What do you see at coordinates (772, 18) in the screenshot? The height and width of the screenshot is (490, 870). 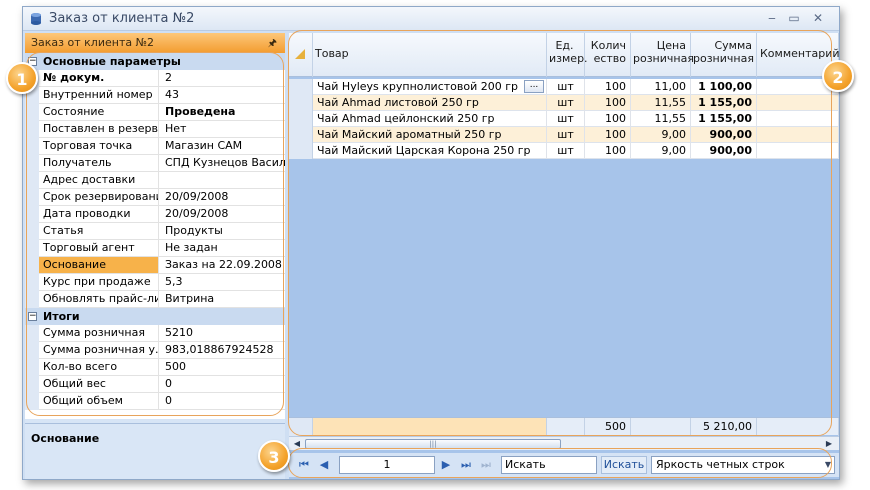 I see `minimize-button: ‒` at bounding box center [772, 18].